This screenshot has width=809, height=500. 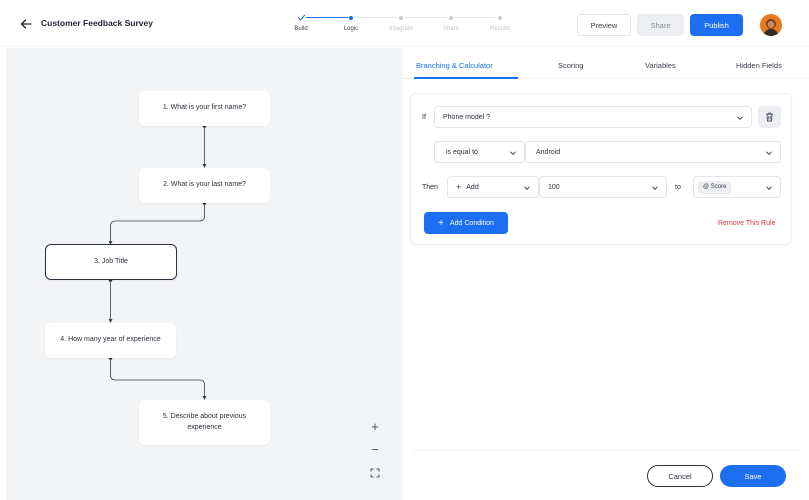 I want to click on check-icon, so click(x=301, y=17).